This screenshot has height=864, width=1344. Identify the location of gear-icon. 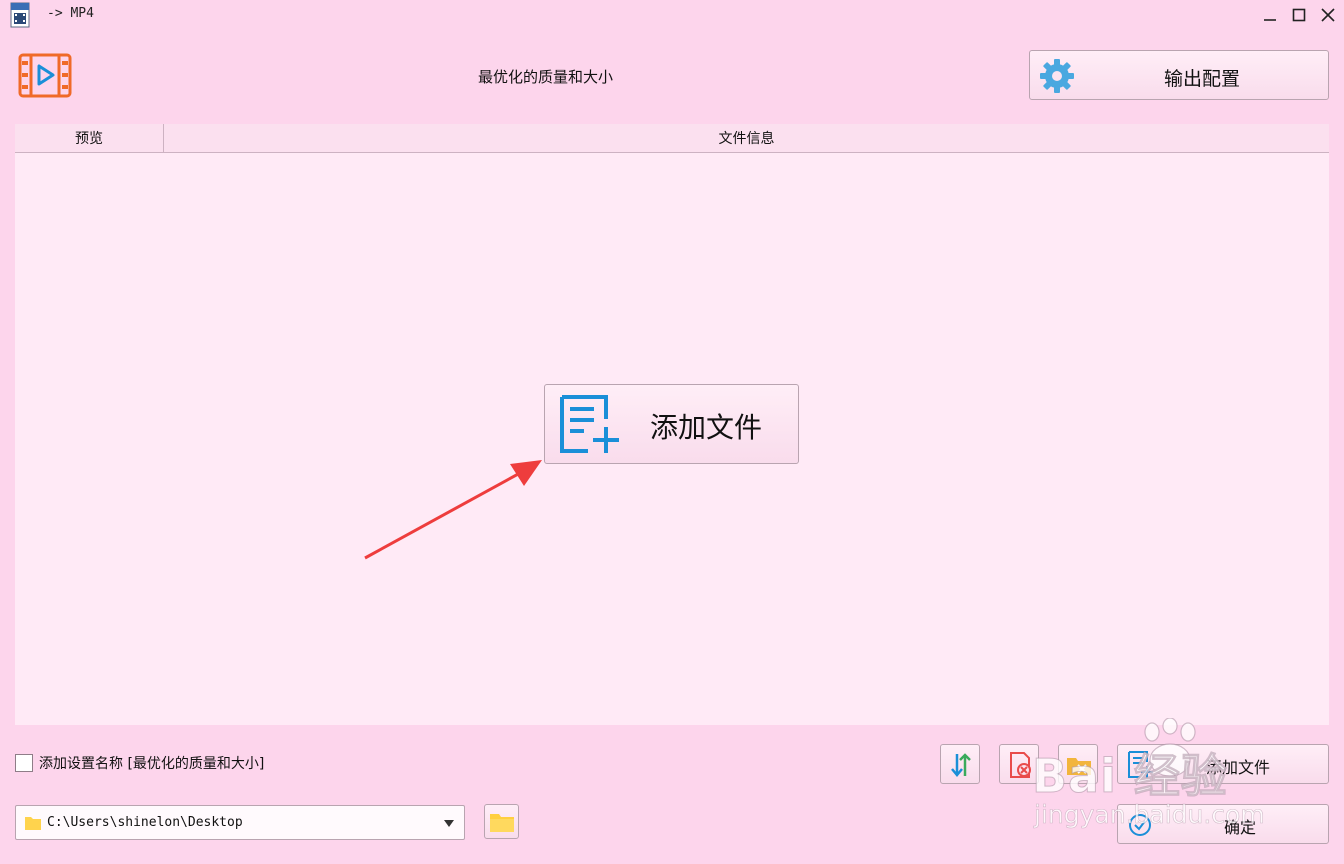
(1057, 76).